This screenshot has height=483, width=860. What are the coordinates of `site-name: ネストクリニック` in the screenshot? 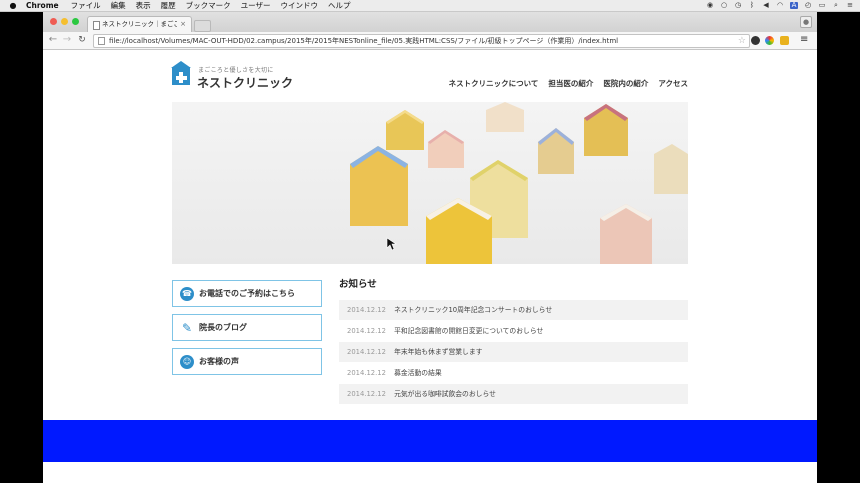 It's located at (245, 83).